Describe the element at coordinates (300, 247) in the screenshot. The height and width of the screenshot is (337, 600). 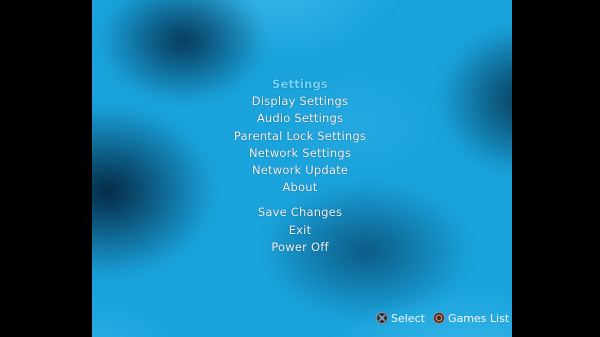
I see `menu-item-power-off: Power Off` at that location.